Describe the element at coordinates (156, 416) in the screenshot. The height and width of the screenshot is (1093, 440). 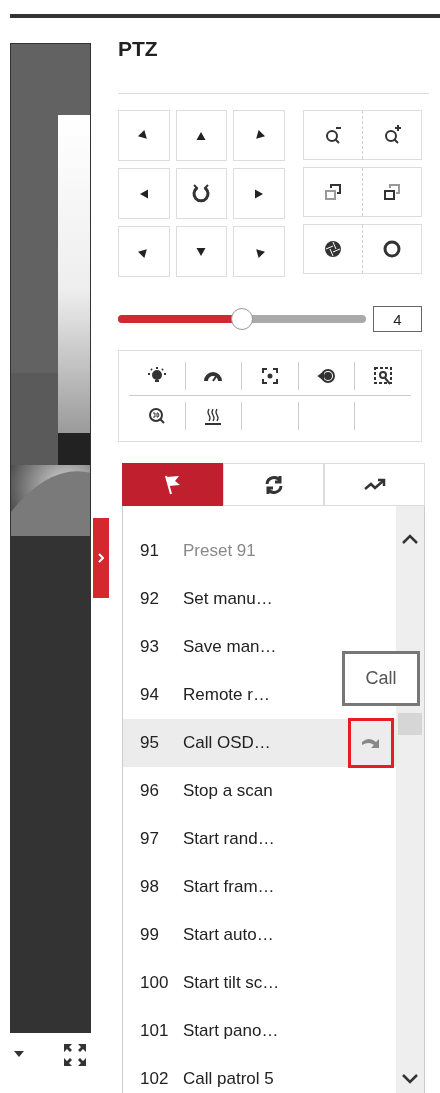
I see `magnifier-icon` at that location.